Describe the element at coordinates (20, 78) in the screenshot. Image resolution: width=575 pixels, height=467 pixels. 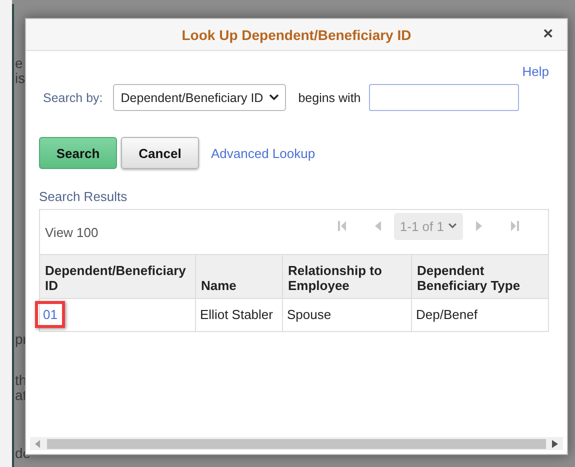
I see `page-text-fragment: is` at that location.